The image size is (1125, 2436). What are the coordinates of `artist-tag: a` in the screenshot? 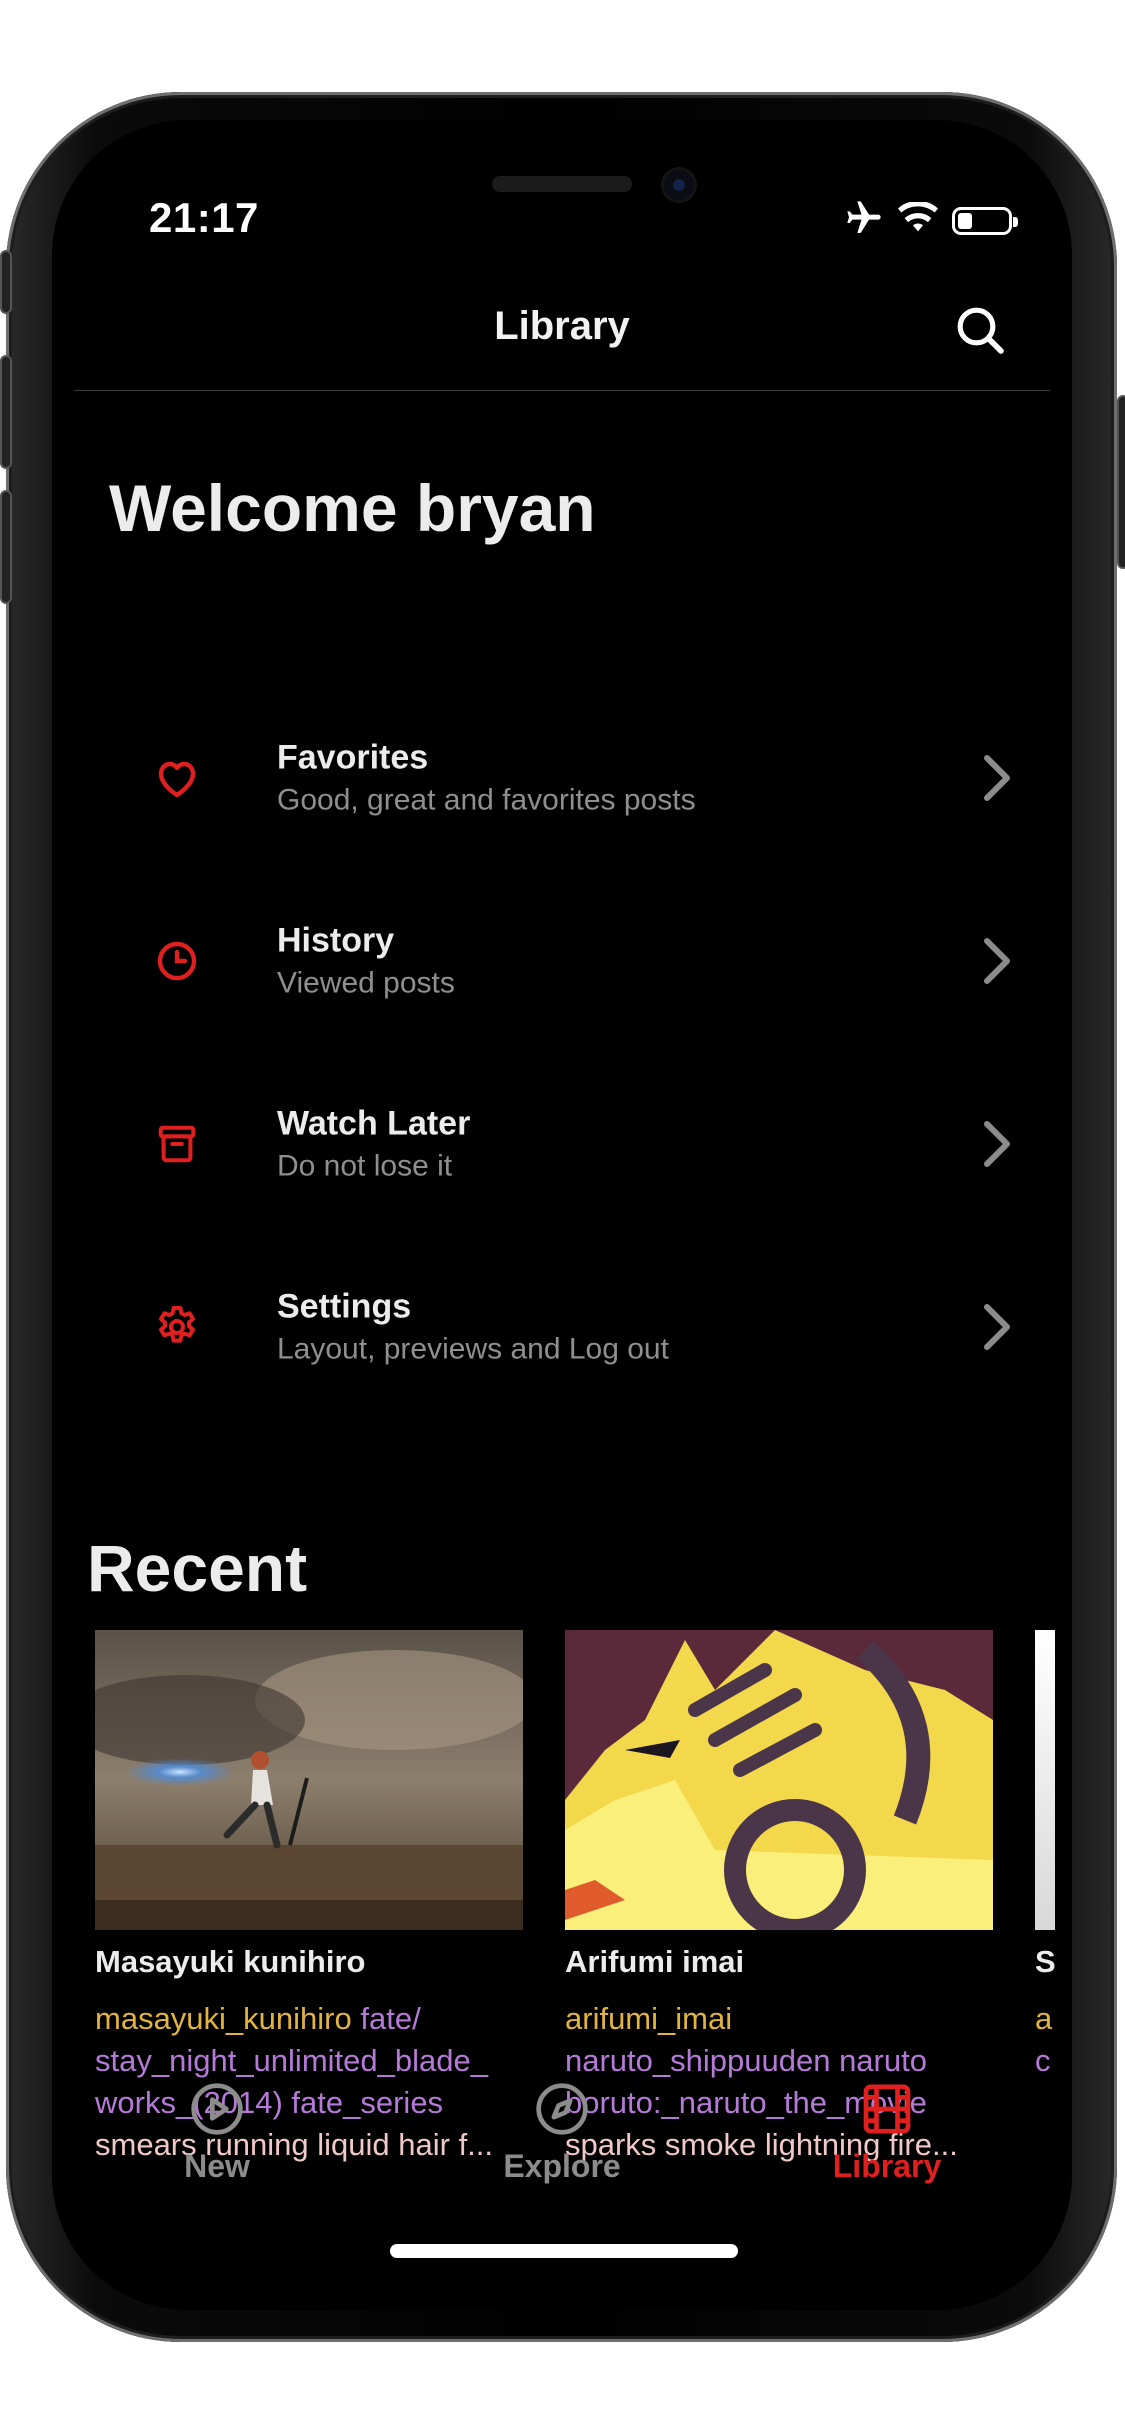 It's located at (1053, 2019).